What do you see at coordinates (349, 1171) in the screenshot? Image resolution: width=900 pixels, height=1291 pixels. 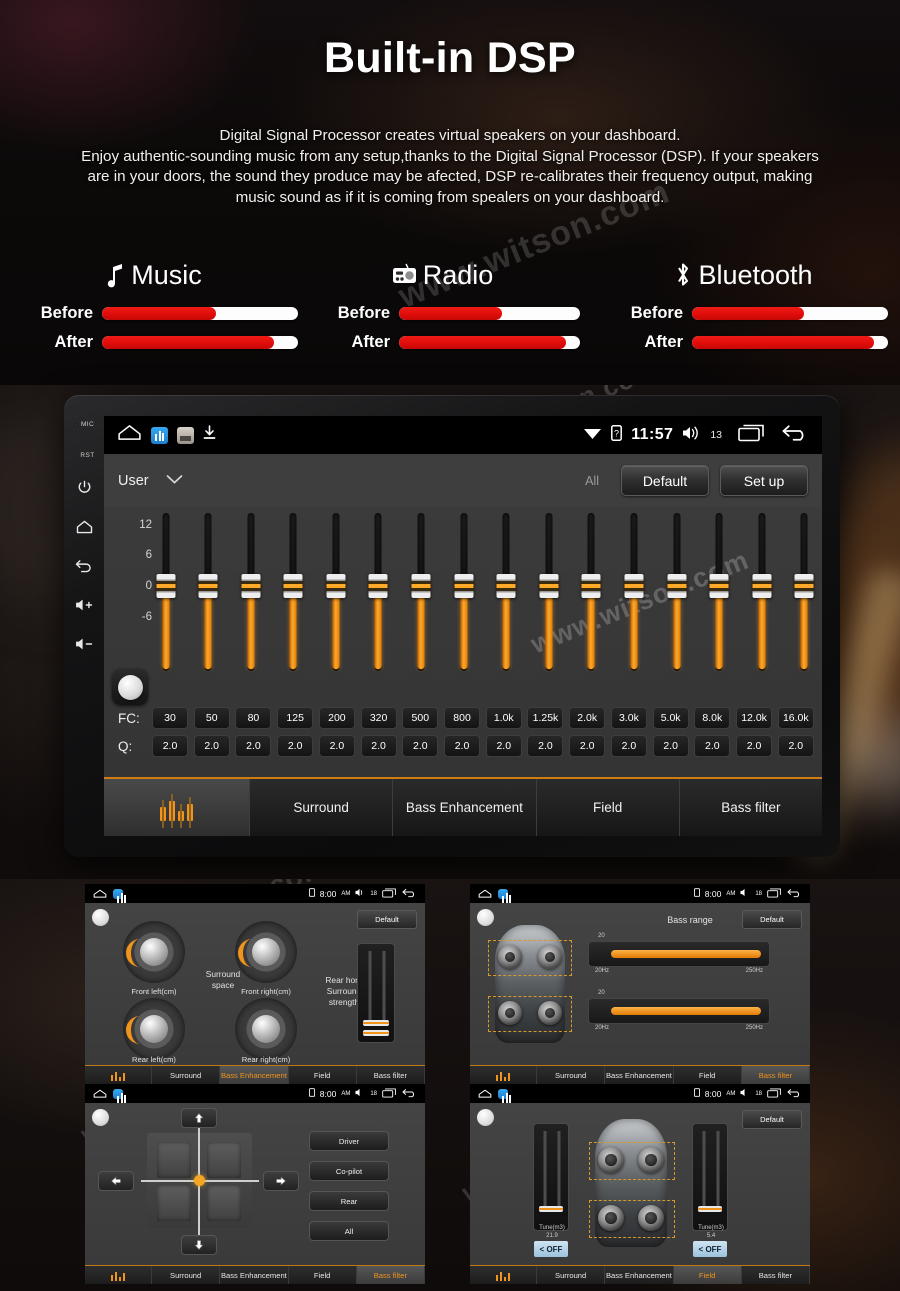 I see `position-button-copilot: Co-pilot` at bounding box center [349, 1171].